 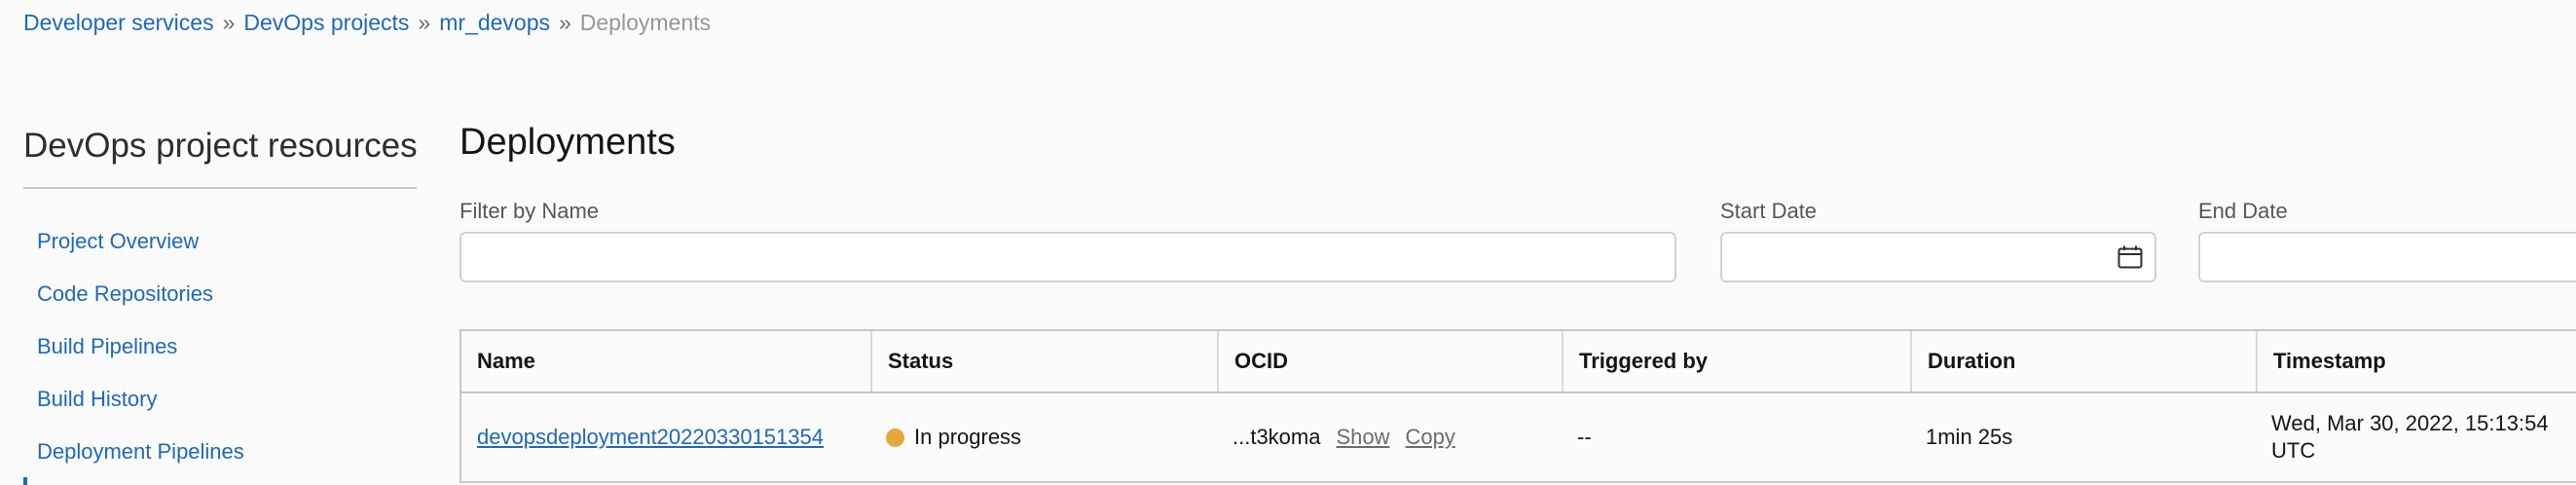 I want to click on ocid-show-link: Show, so click(x=1362, y=437).